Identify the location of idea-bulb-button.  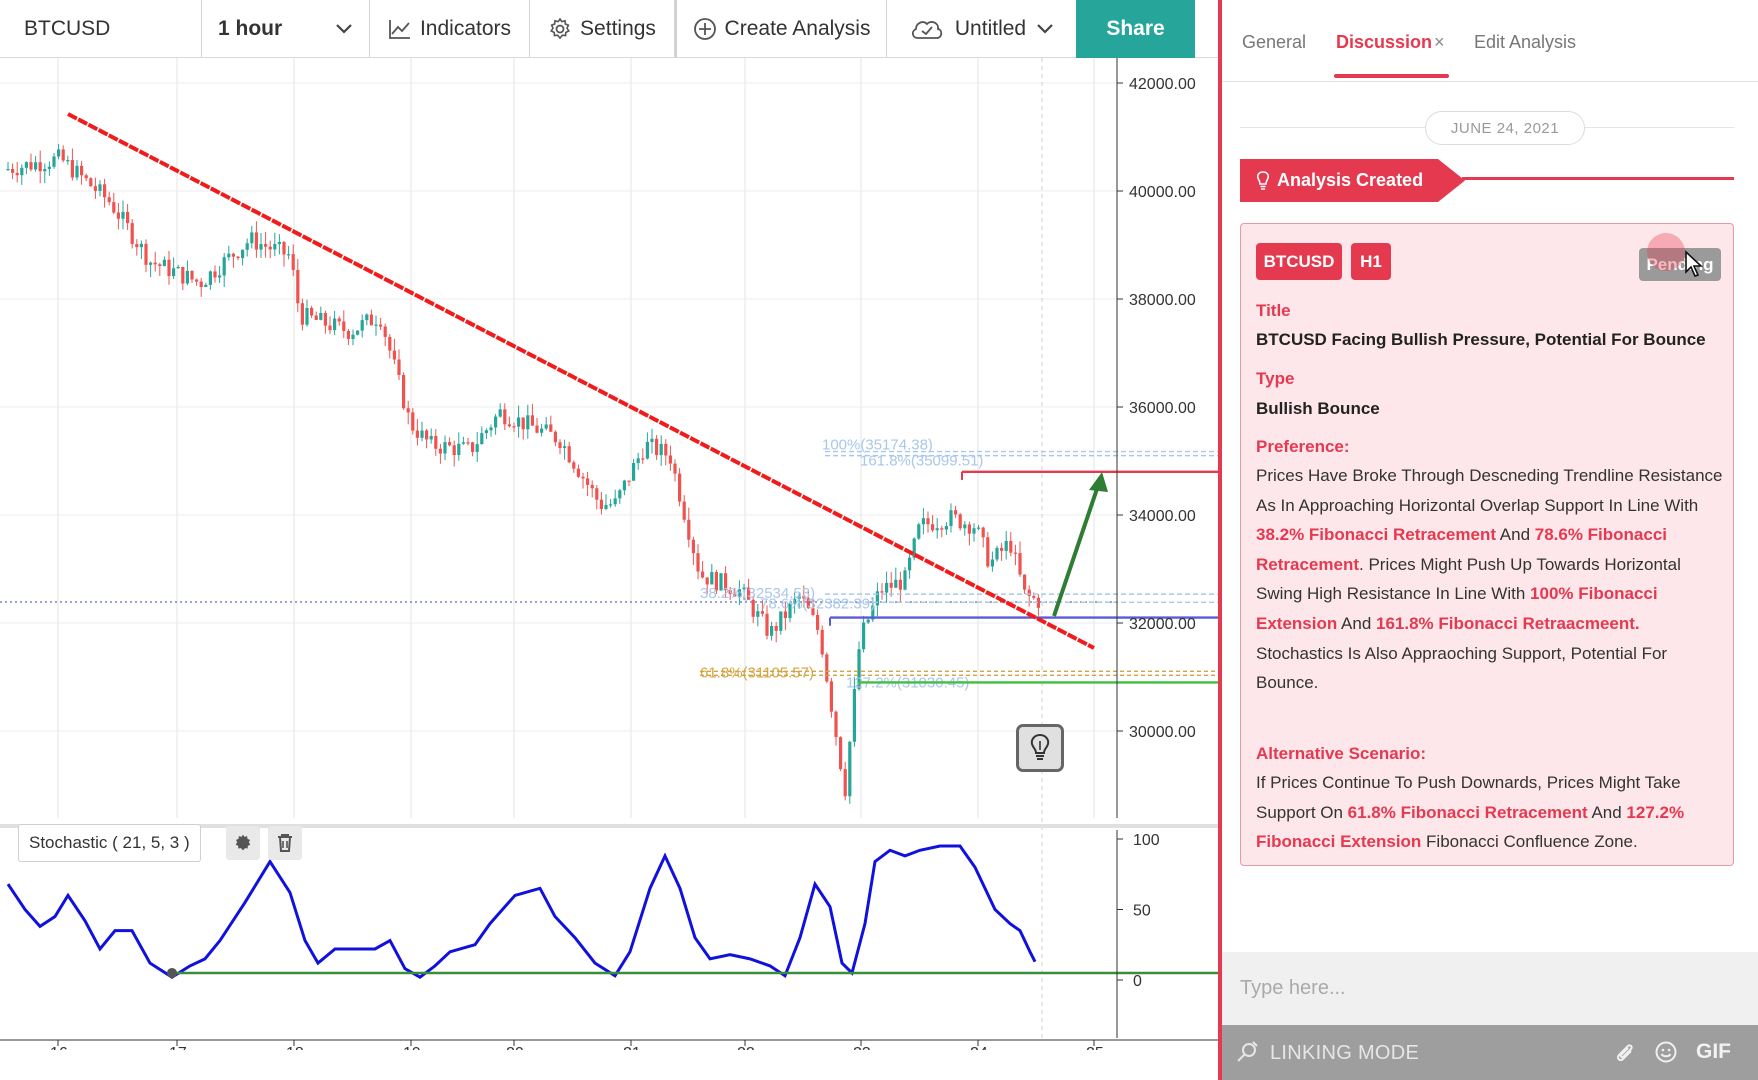
(1040, 748).